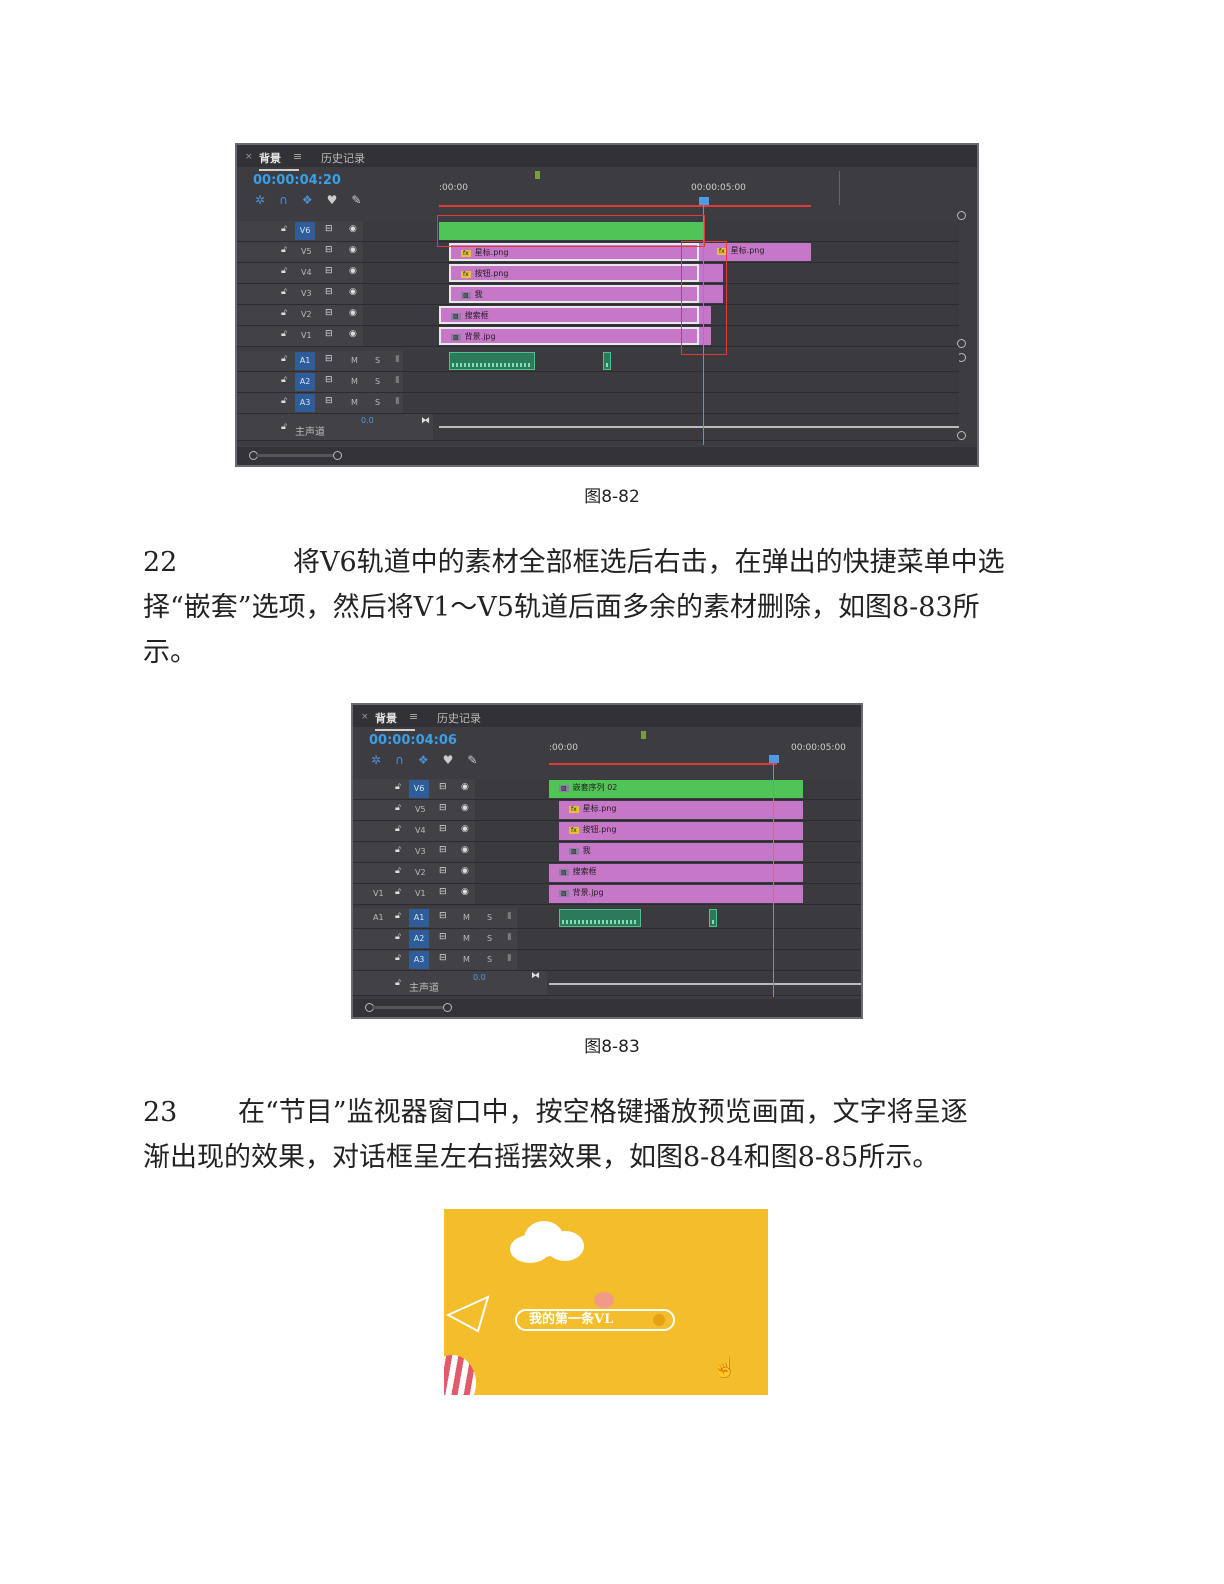 The width and height of the screenshot is (1224, 1584). Describe the element at coordinates (569, 336) in the screenshot. I see `clip-v1: ▨ 背景.jpg` at that location.